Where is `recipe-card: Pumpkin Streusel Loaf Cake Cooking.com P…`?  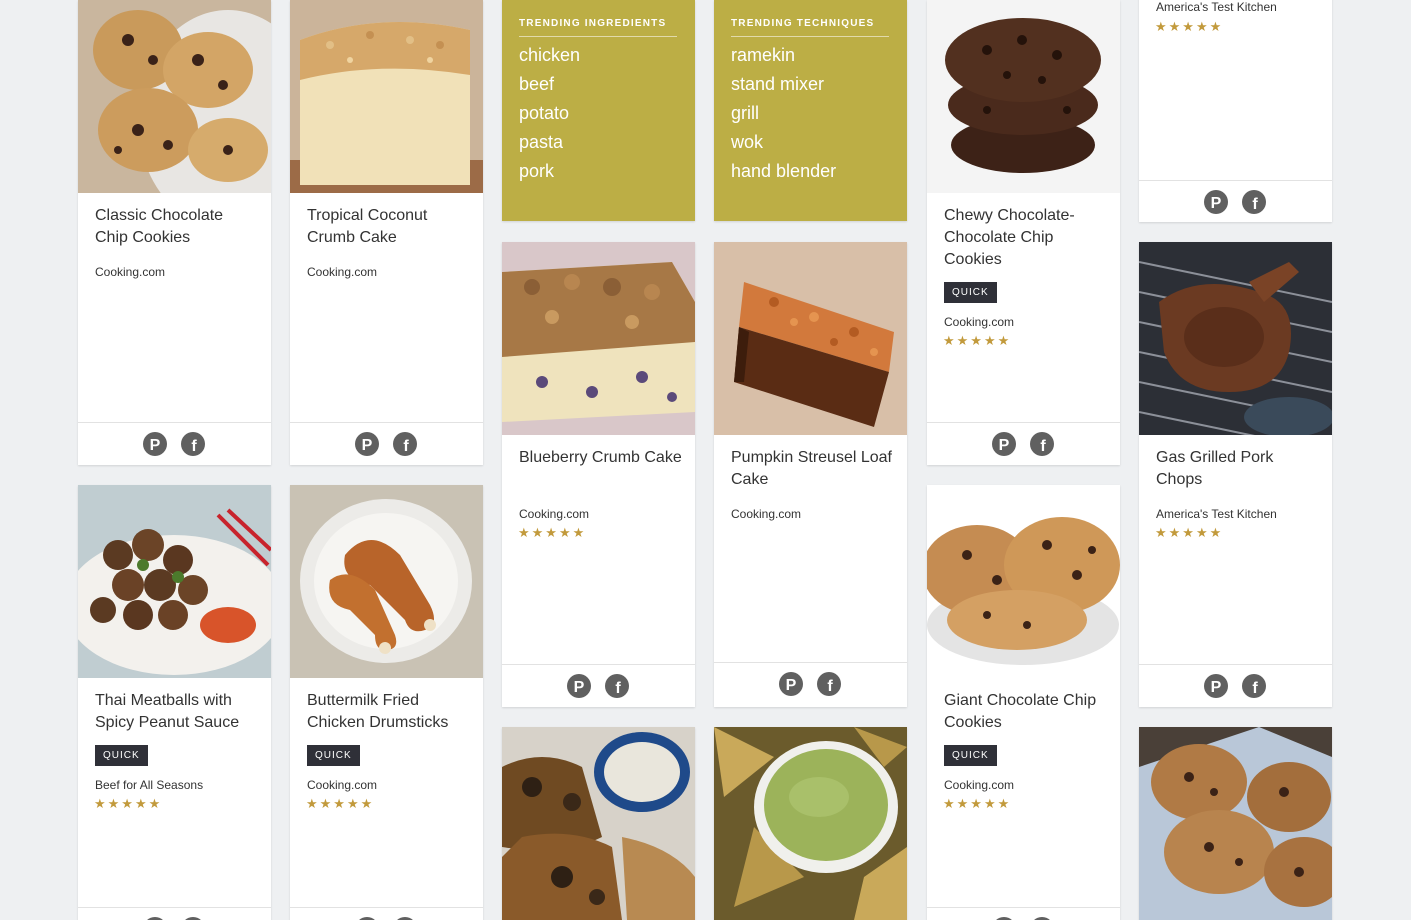
recipe-card: Pumpkin Streusel Loaf Cake Cooking.com P… is located at coordinates (810, 474).